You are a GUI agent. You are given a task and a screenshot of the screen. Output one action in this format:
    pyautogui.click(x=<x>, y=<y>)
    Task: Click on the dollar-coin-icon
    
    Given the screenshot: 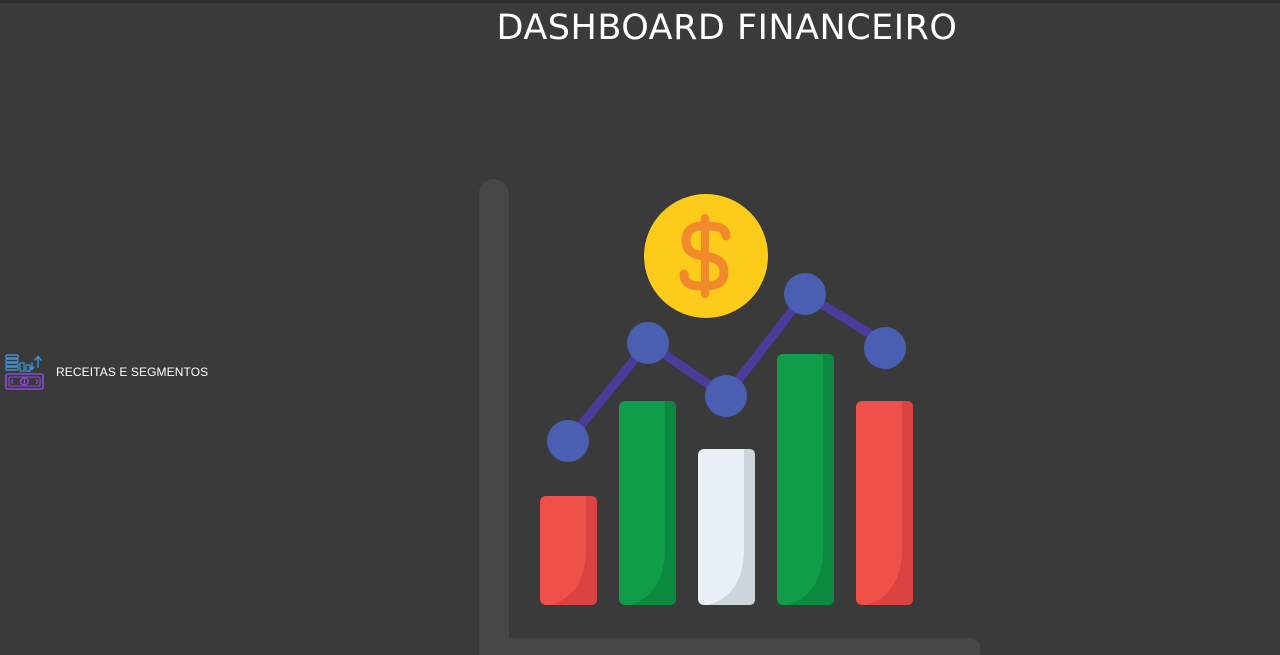 What is the action you would take?
    pyautogui.click(x=706, y=256)
    